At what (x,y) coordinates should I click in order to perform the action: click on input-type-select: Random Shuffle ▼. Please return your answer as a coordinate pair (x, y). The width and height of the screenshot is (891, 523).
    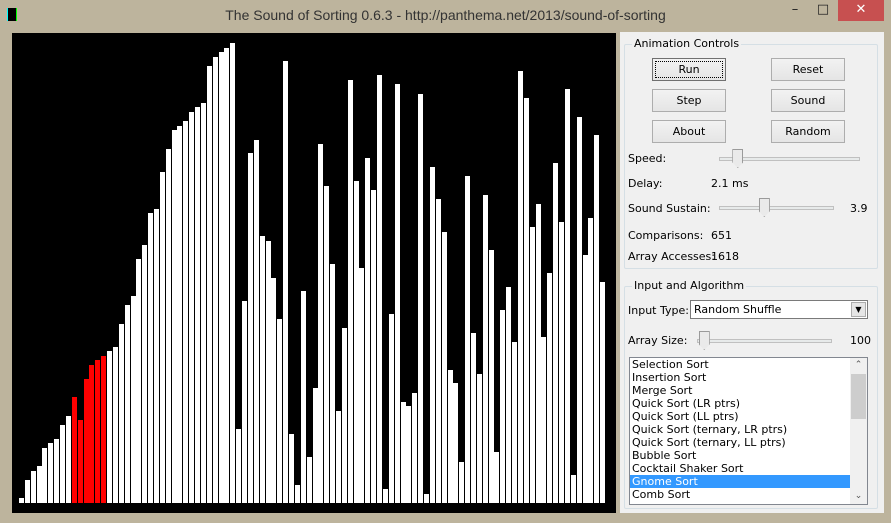
    Looking at the image, I should click on (779, 309).